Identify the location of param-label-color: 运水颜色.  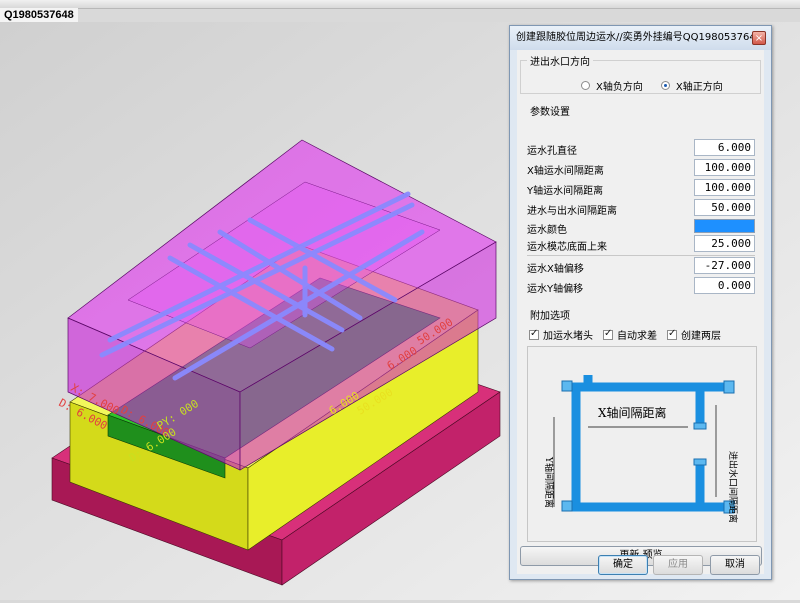
(547, 230).